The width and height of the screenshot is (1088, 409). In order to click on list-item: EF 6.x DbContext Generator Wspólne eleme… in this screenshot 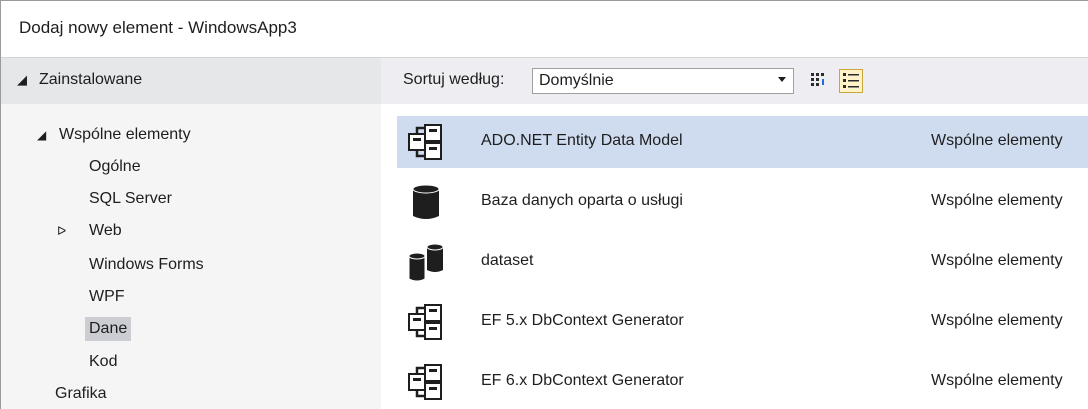, I will do `click(742, 382)`.